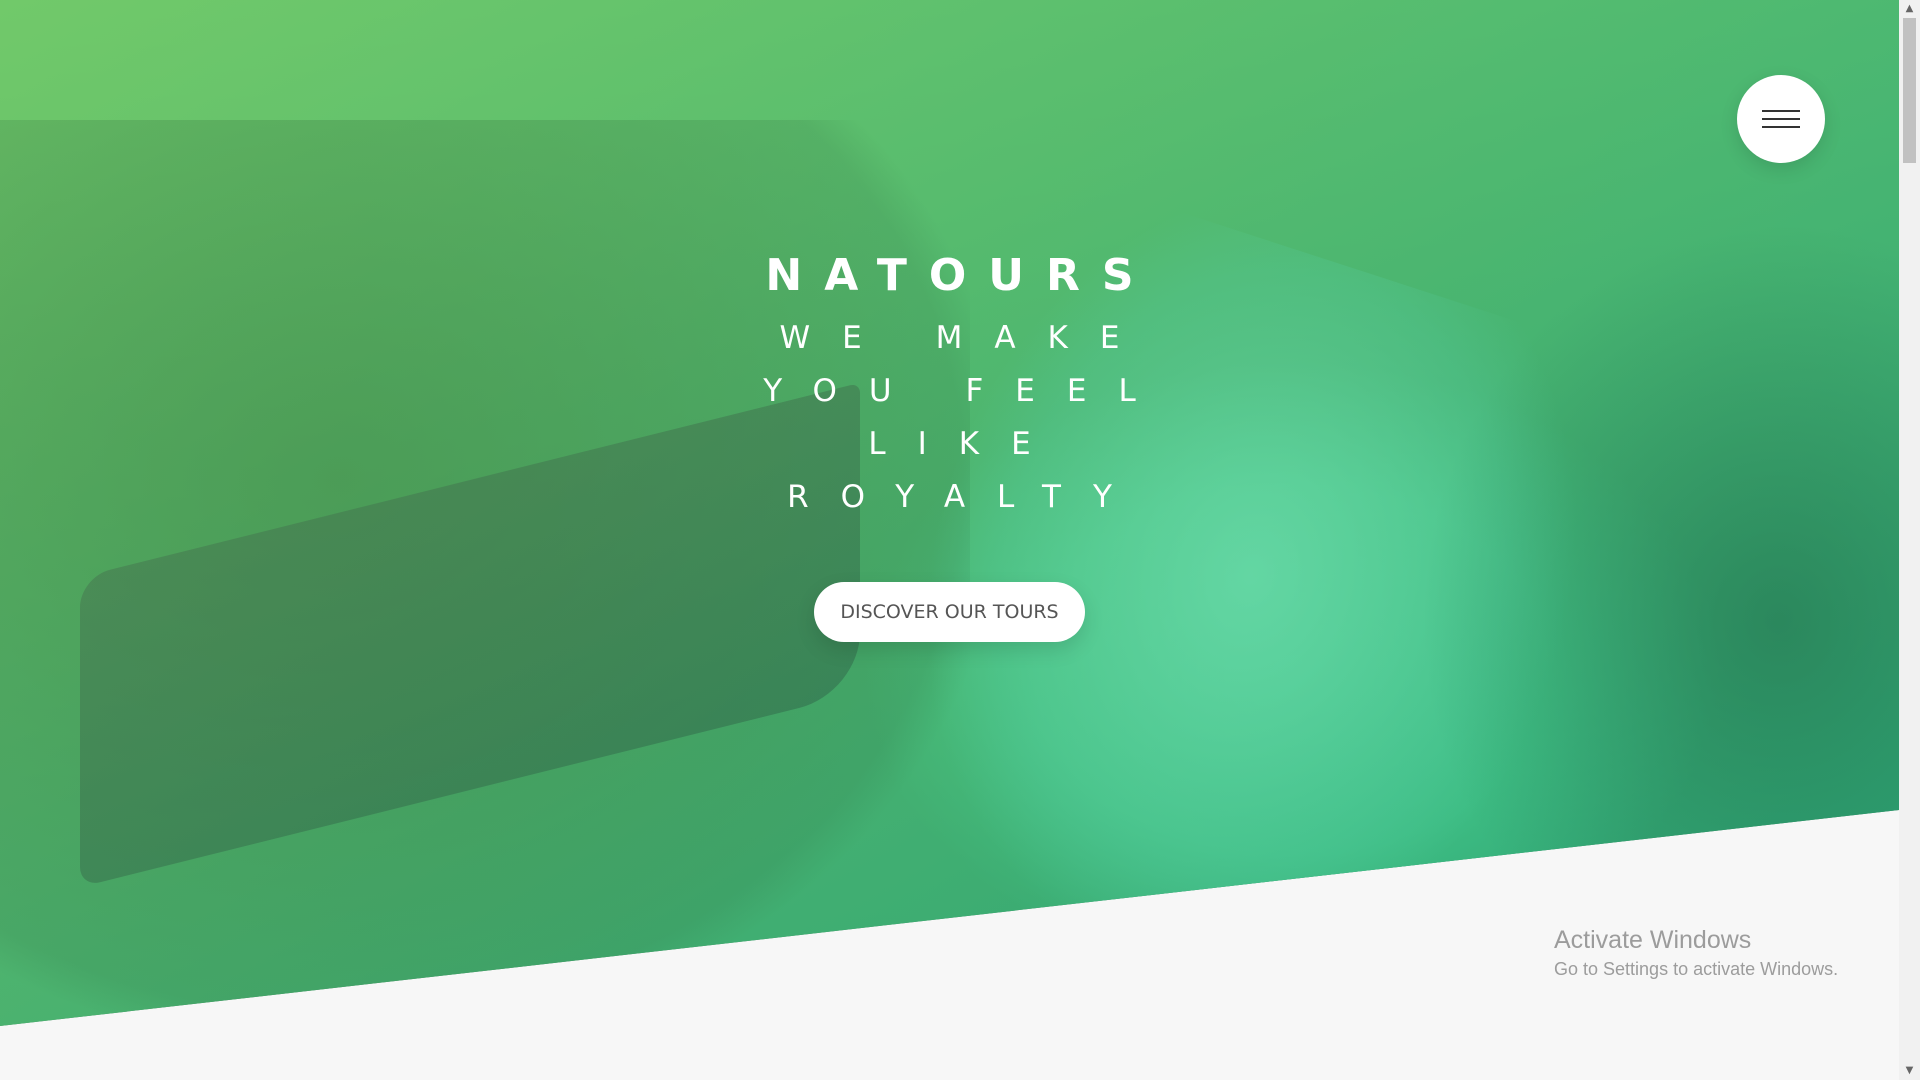  What do you see at coordinates (960, 275) in the screenshot?
I see `brand-title: NATOURS` at bounding box center [960, 275].